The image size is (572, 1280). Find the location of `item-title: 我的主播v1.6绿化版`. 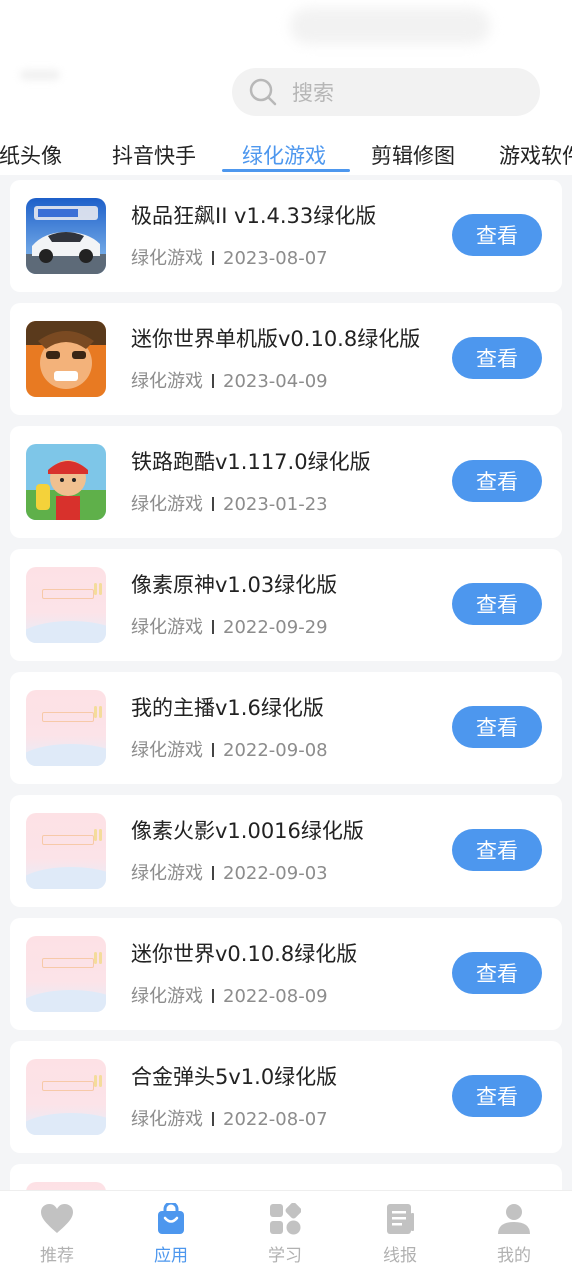

item-title: 我的主播v1.6绿化版 is located at coordinates (227, 708).